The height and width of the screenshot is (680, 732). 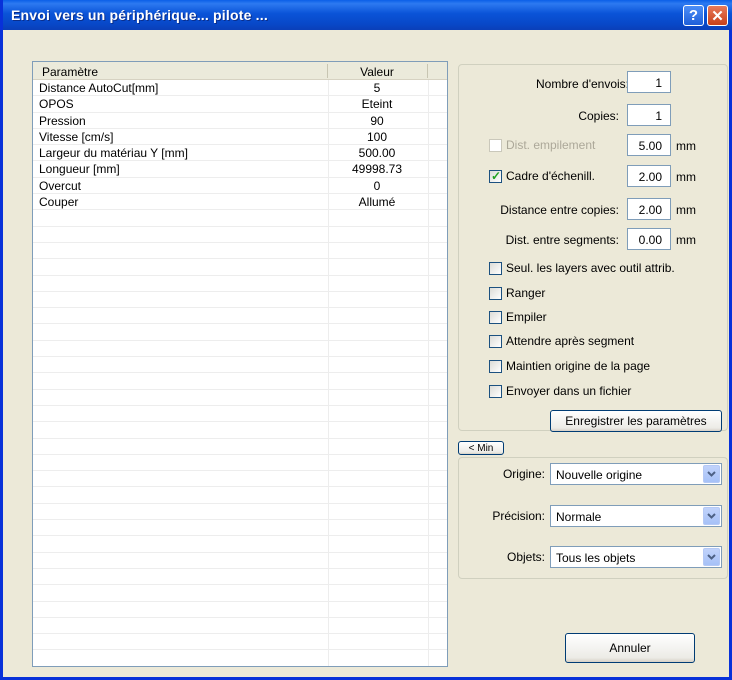 I want to click on param-value: 49998.73, so click(x=377, y=169).